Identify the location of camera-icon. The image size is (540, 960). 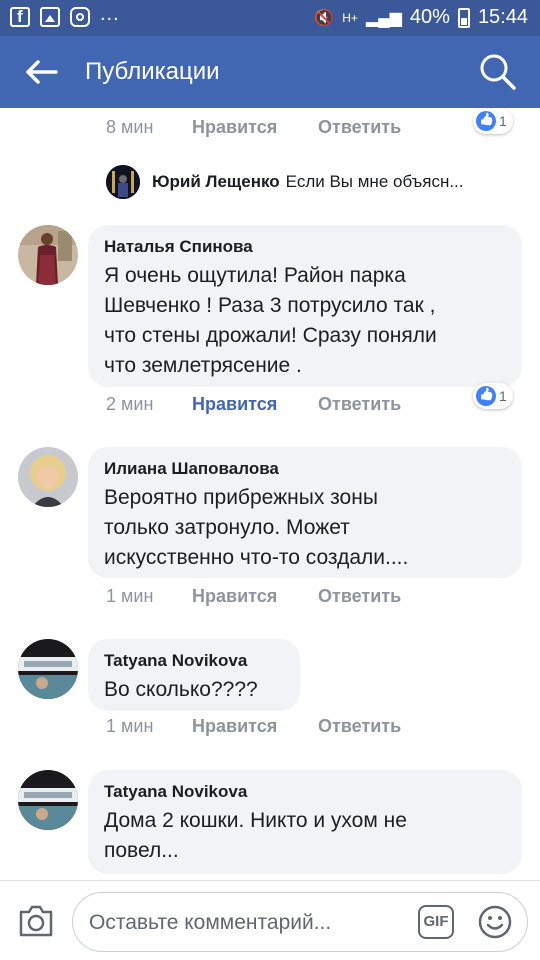
(36, 921).